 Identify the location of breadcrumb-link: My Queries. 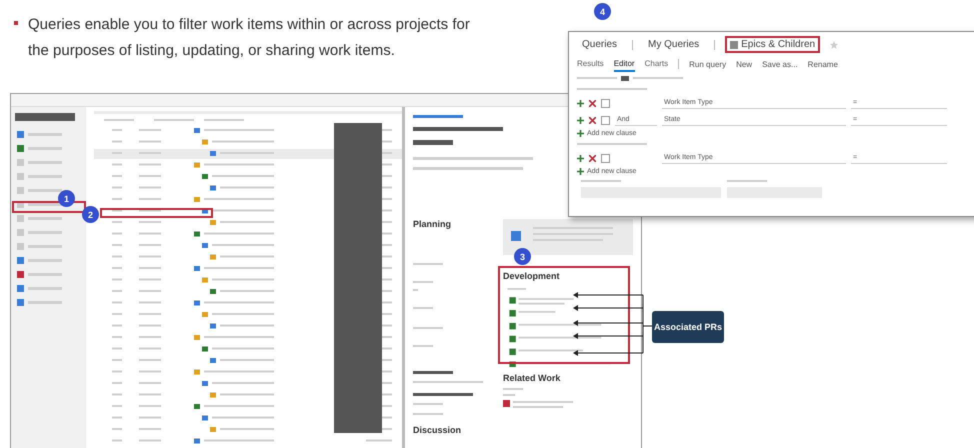
(673, 44).